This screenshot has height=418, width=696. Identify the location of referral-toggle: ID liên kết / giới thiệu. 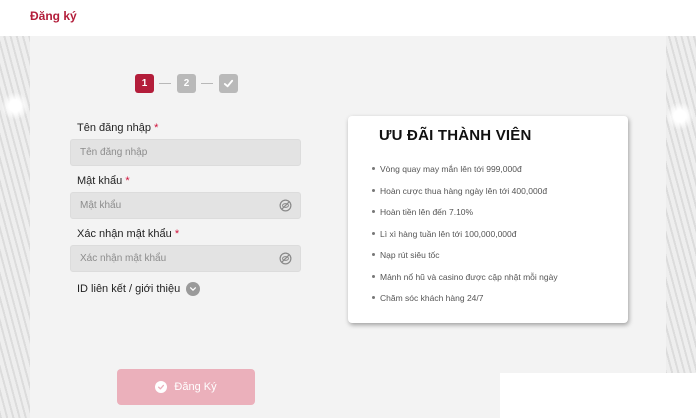
(139, 289).